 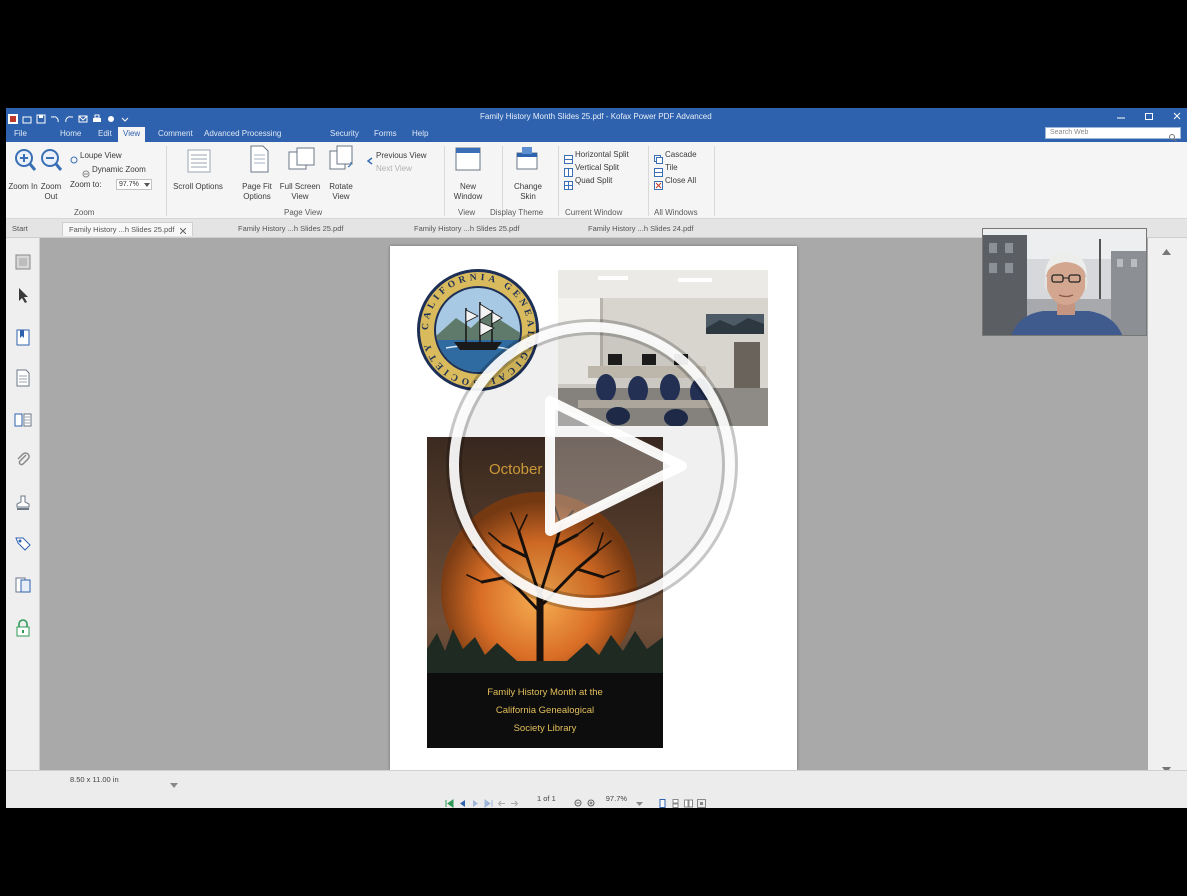 What do you see at coordinates (51, 192) in the screenshot?
I see `zoom-out-button: Zoom Out` at bounding box center [51, 192].